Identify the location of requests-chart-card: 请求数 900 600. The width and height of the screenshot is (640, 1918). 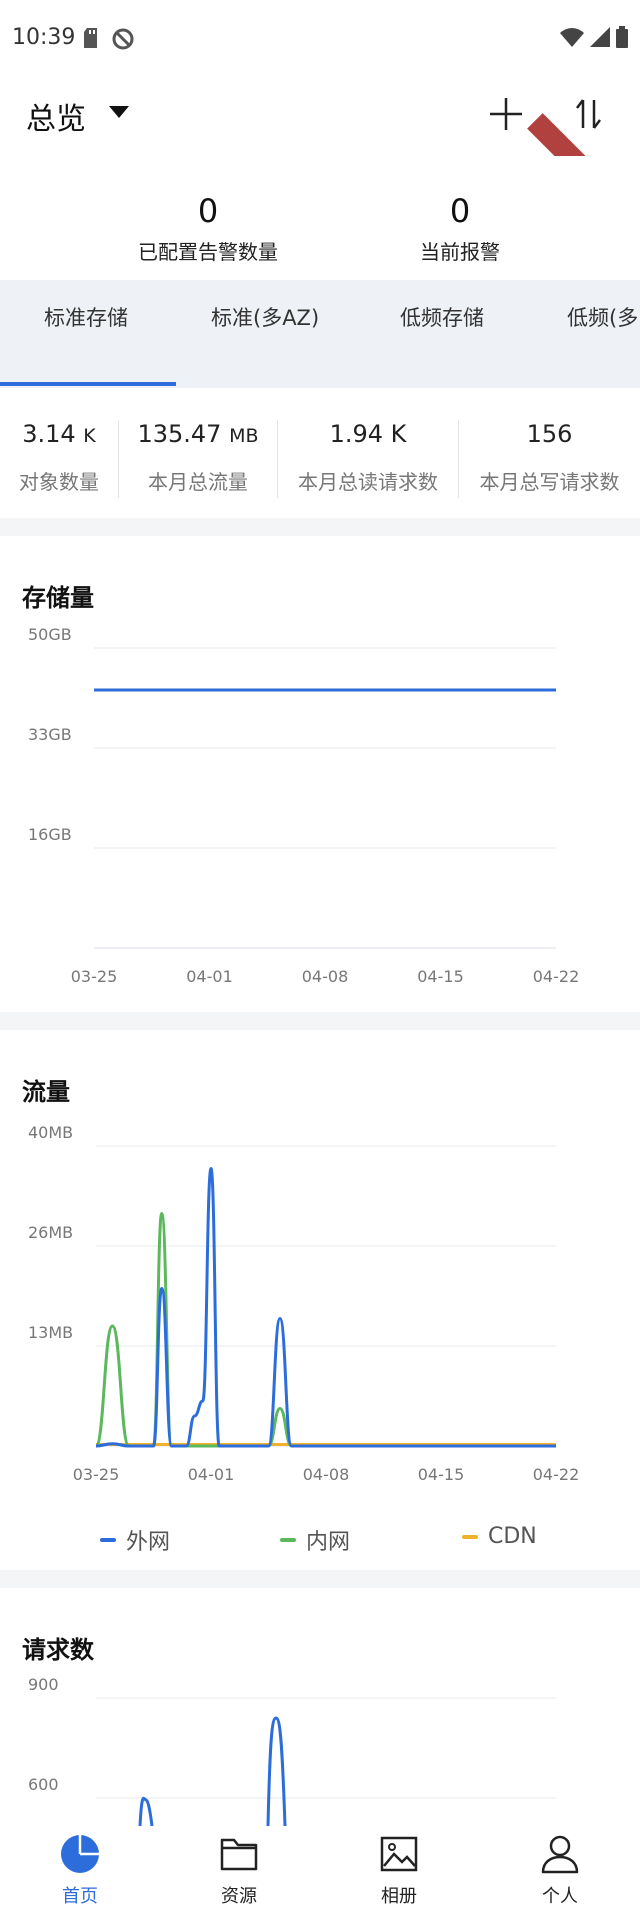
(320, 1707).